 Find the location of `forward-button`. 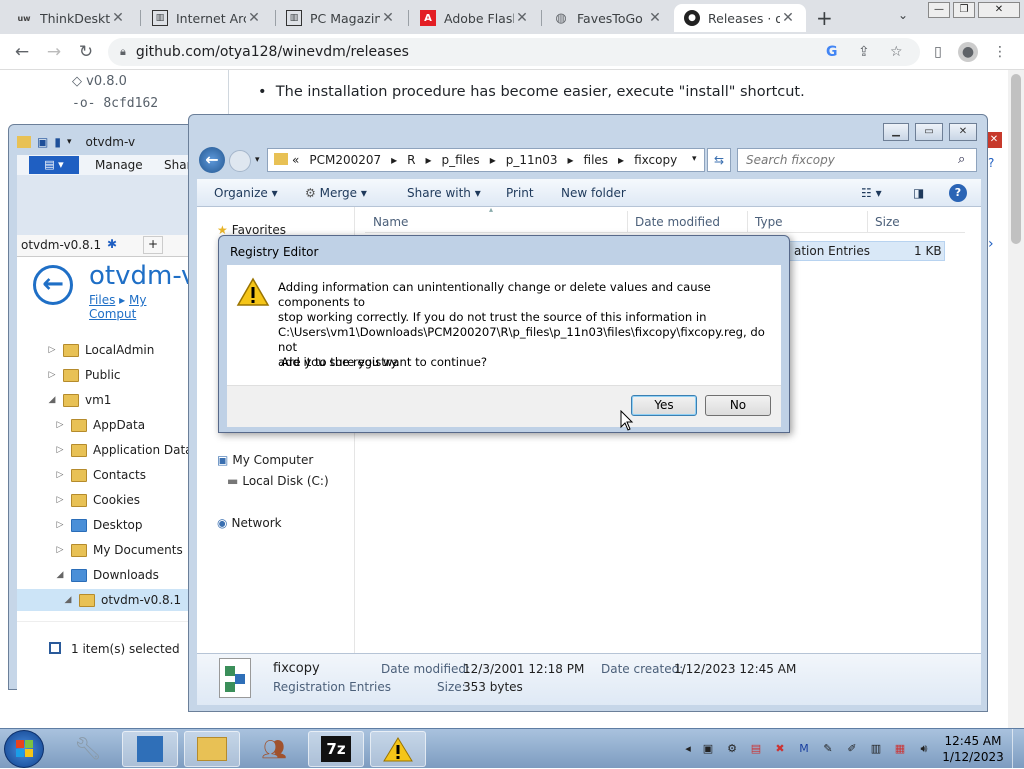

forward-button is located at coordinates (240, 161).